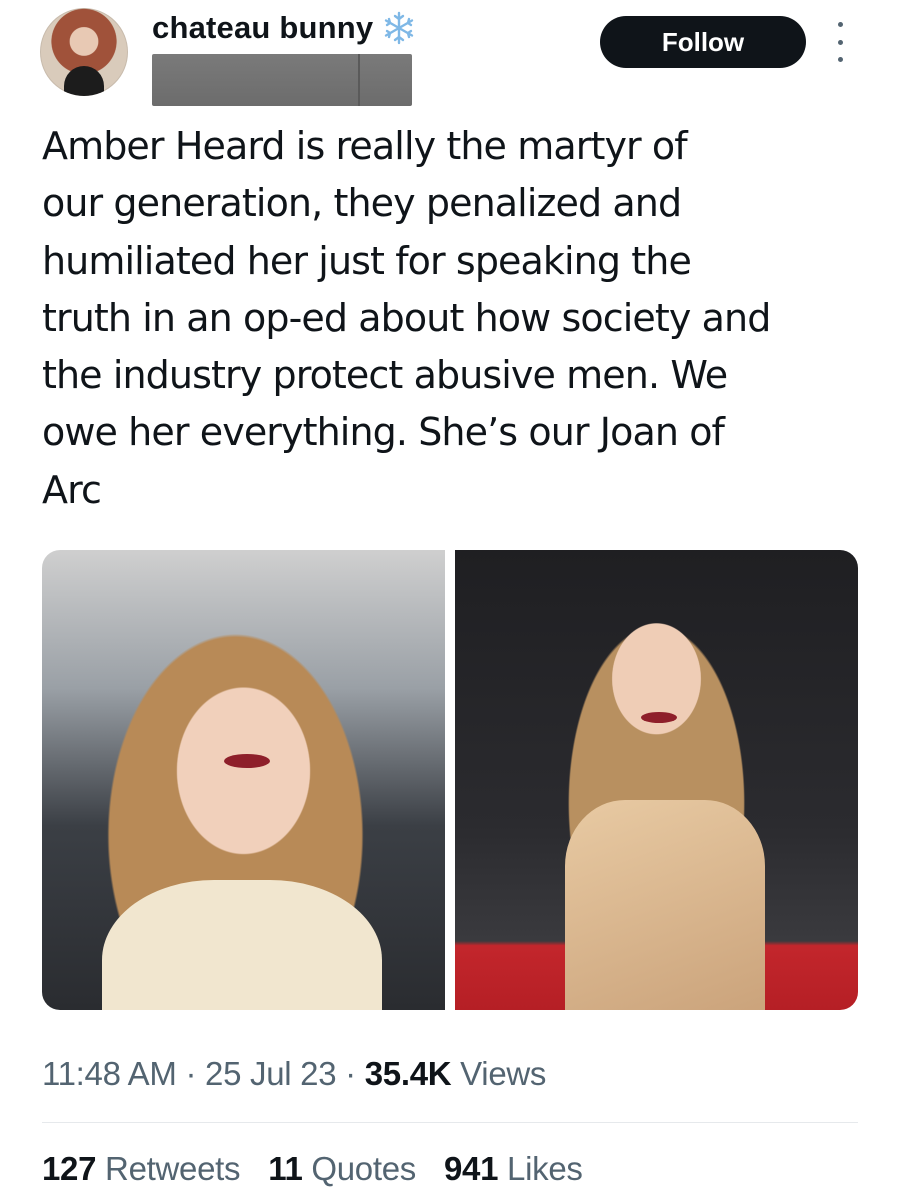 The width and height of the screenshot is (900, 1200). Describe the element at coordinates (271, 1073) in the screenshot. I see `tweet-date: 25 Jul 23` at that location.